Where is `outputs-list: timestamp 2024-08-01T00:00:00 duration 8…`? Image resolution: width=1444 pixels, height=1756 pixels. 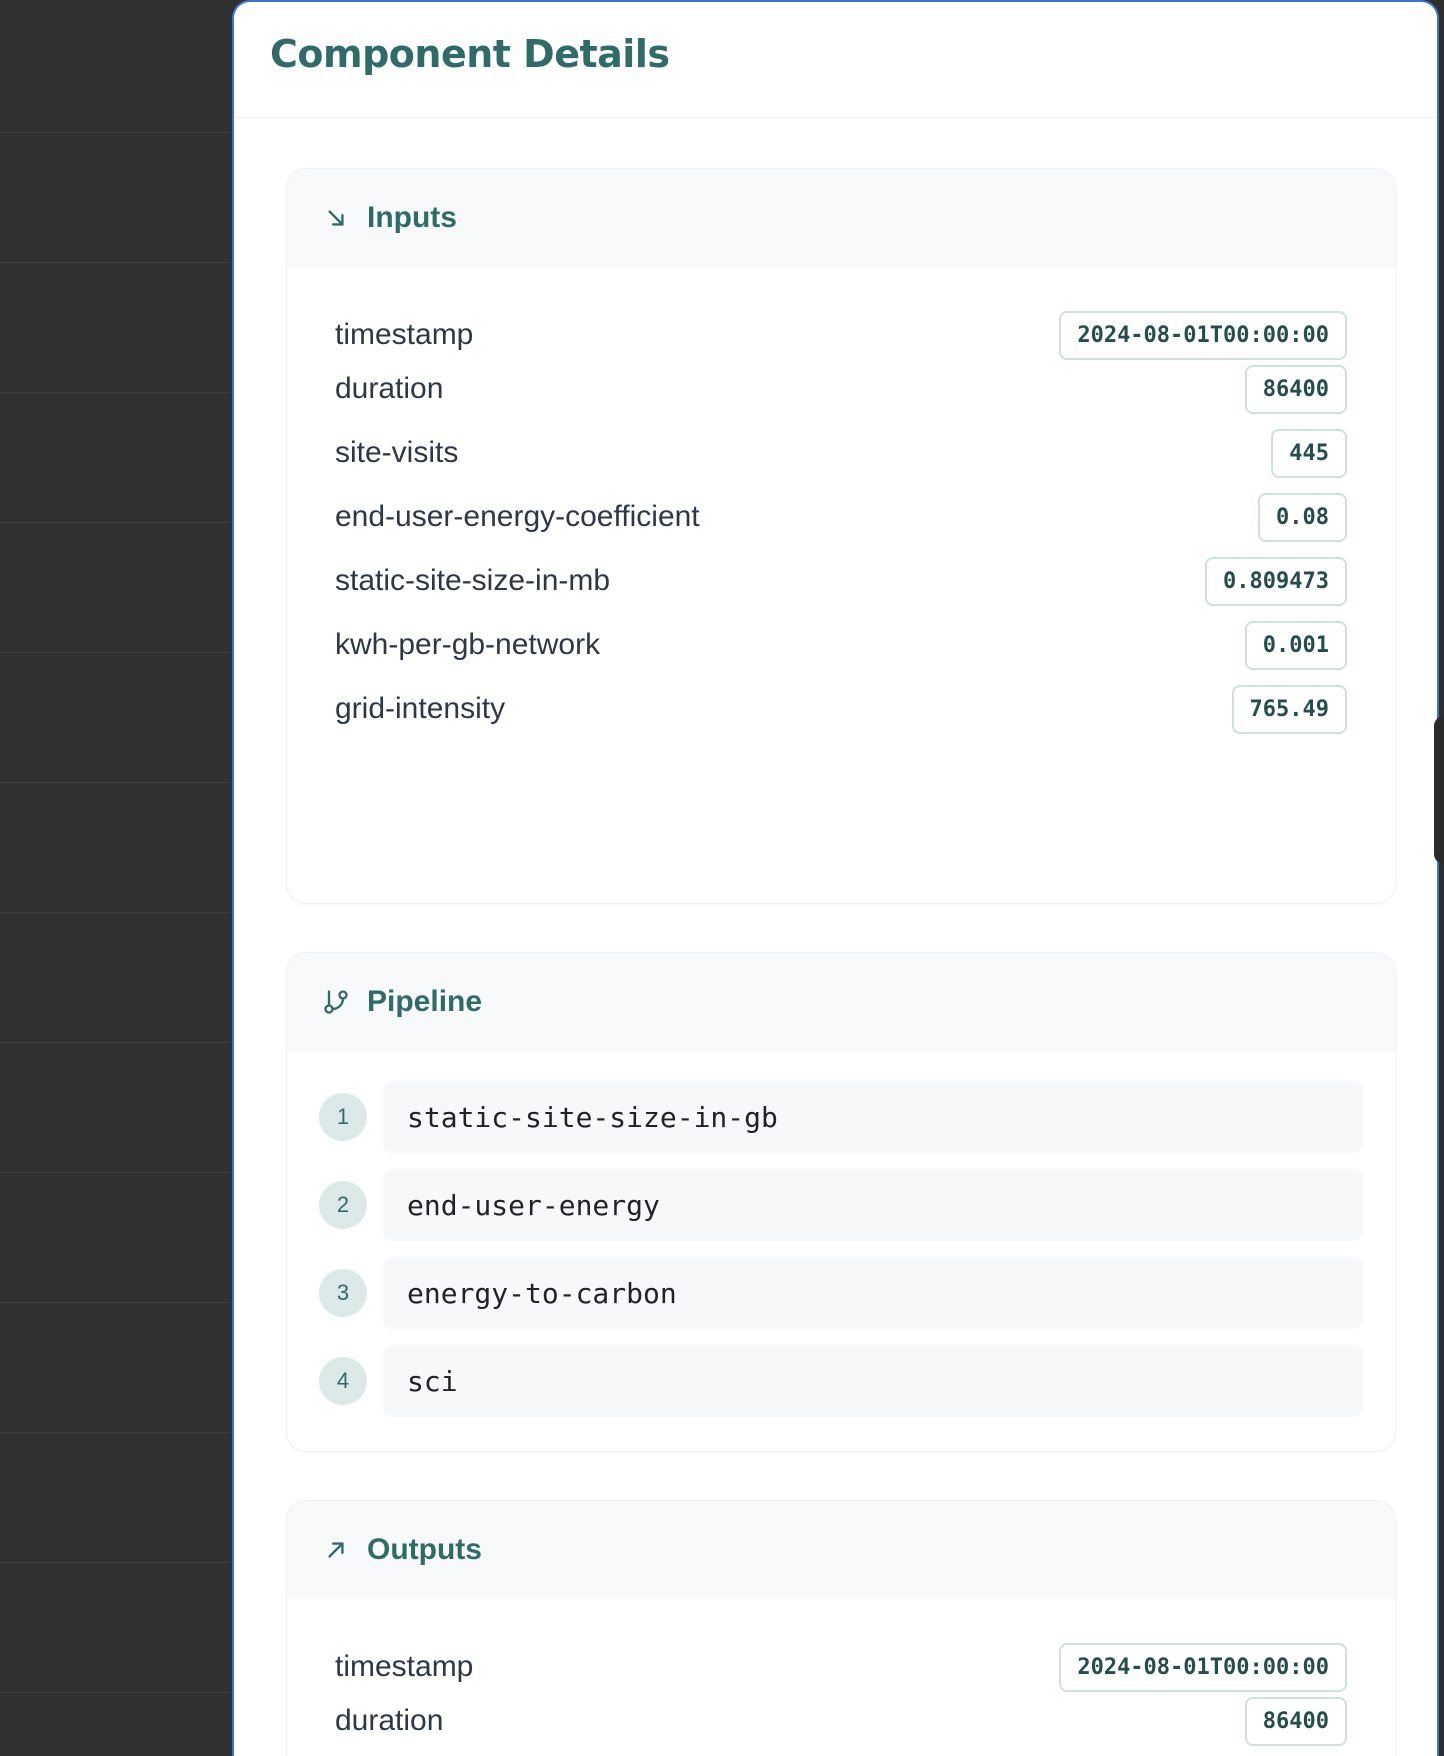
outputs-list: timestamp 2024-08-01T00:00:00 duration 8… is located at coordinates (841, 1677).